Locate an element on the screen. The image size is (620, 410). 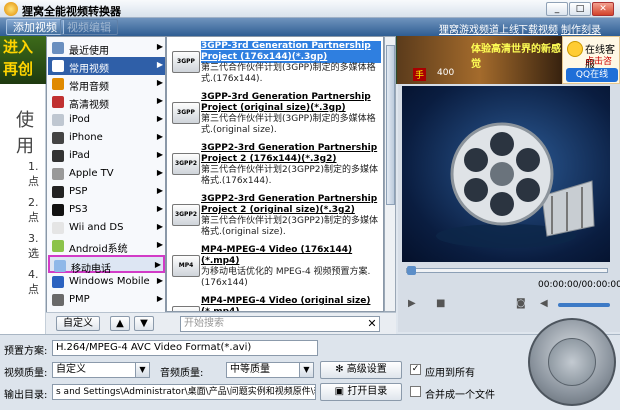
snapshot-icon: ◙ is located at coordinates (521, 303).